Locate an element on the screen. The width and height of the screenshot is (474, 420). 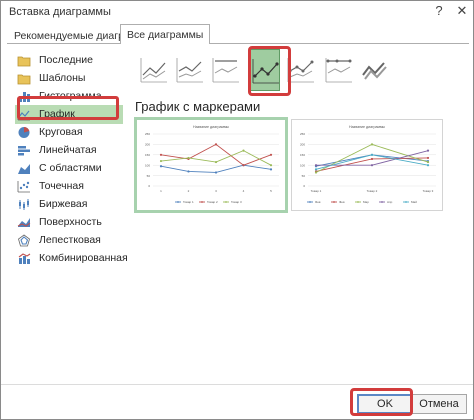
sidebar-item-templates: Шаблоны is located at coordinates (69, 78).